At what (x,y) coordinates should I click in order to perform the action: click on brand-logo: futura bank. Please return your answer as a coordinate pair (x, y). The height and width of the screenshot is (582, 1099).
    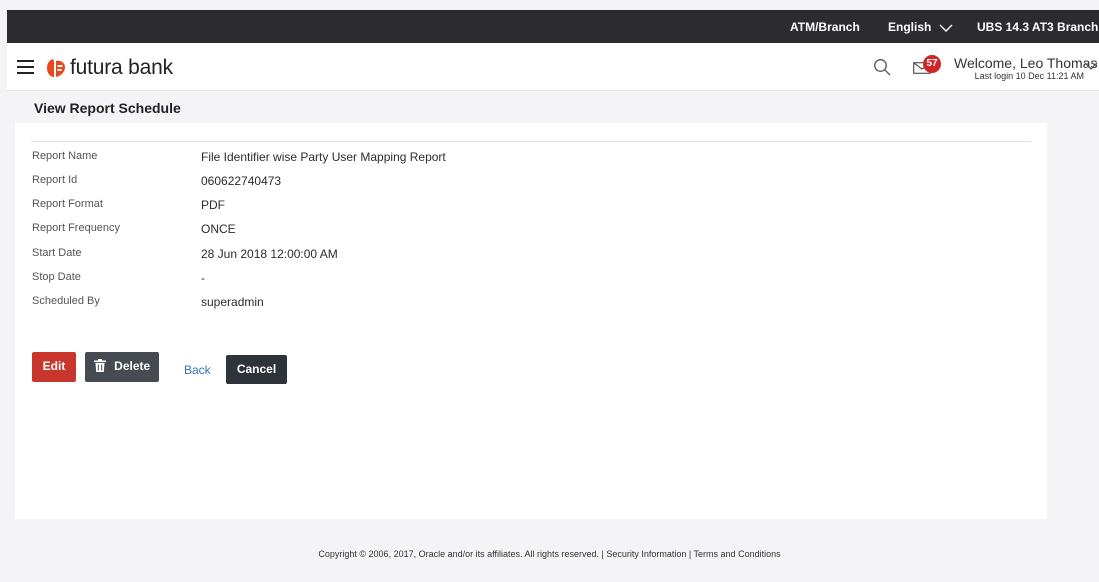
    Looking at the image, I should click on (109, 67).